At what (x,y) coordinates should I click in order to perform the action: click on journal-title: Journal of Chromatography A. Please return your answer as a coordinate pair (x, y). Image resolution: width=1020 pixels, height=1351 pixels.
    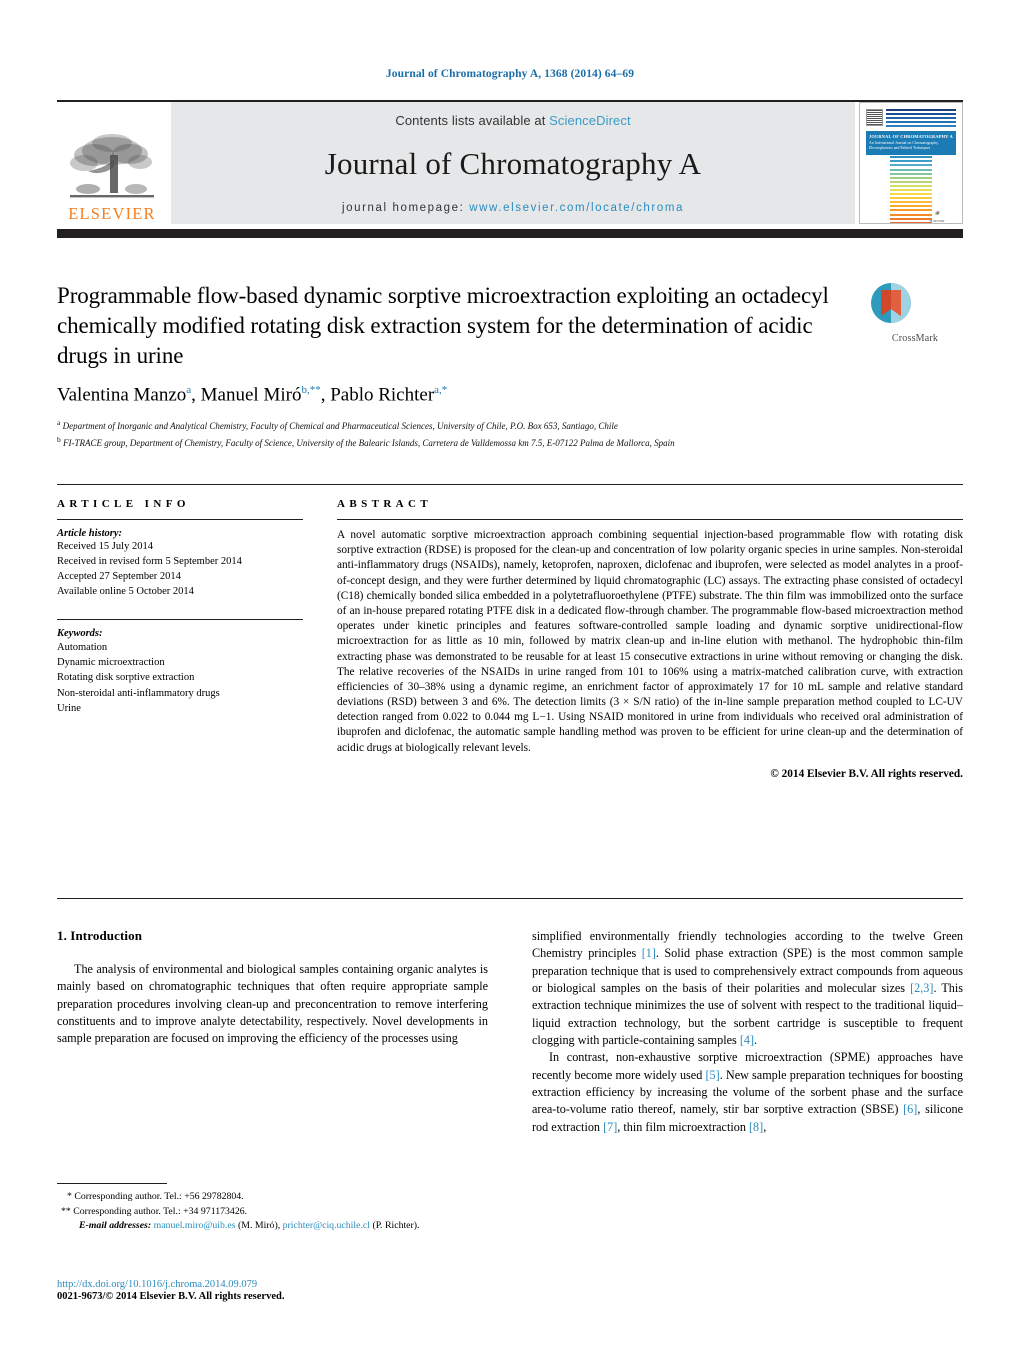
    Looking at the image, I should click on (513, 163).